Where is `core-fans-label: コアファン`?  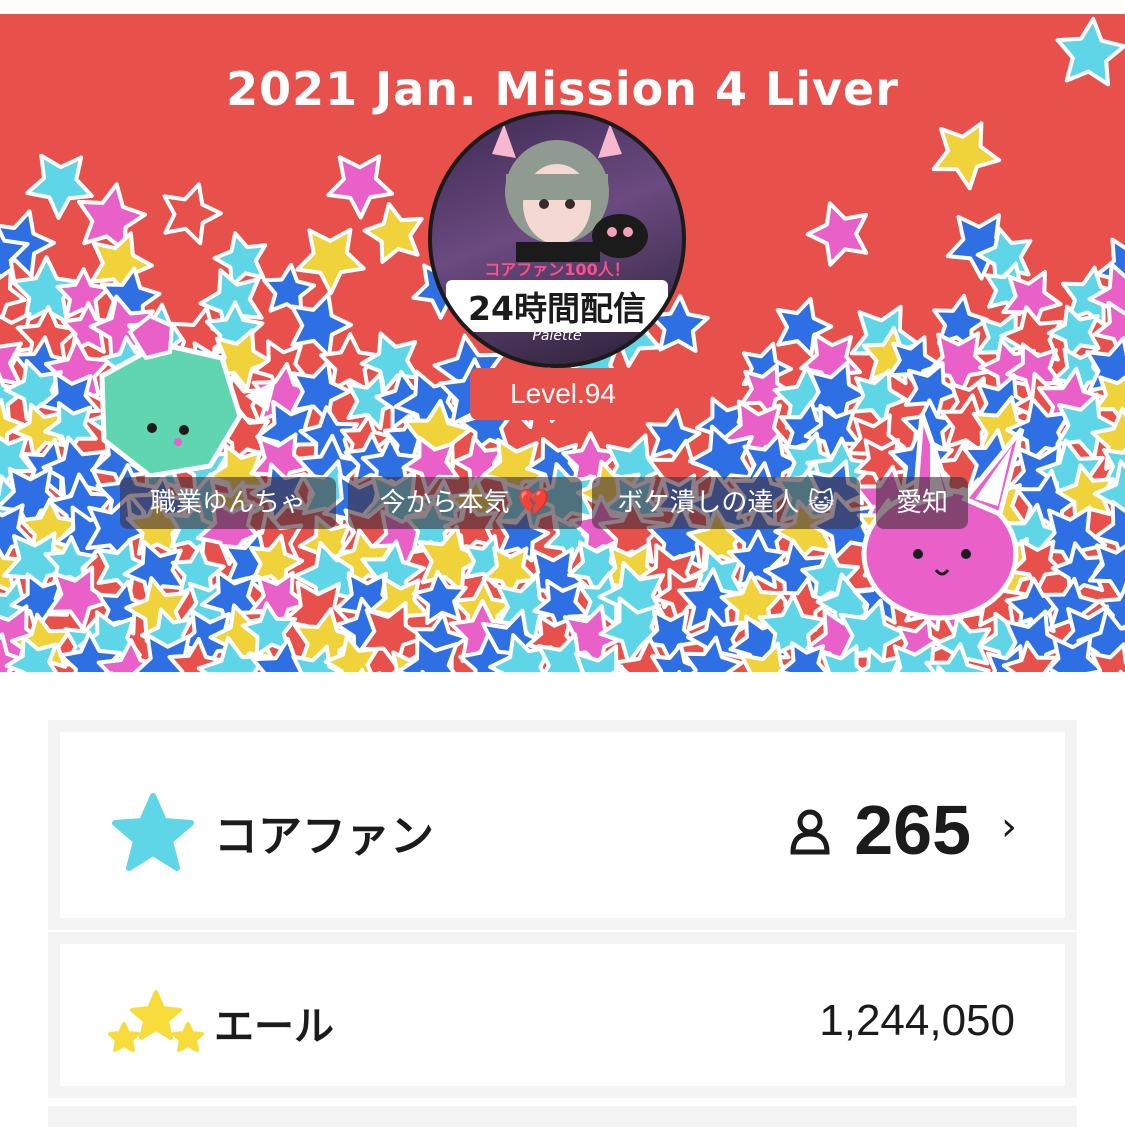
core-fans-label: コアファン is located at coordinates (324, 836).